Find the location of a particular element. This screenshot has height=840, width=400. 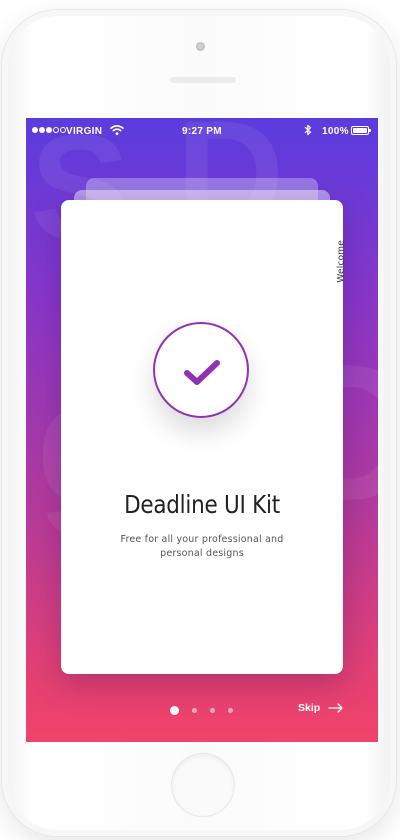

status-bar: VIRGIN 9:27 PM 100% is located at coordinates (202, 132).